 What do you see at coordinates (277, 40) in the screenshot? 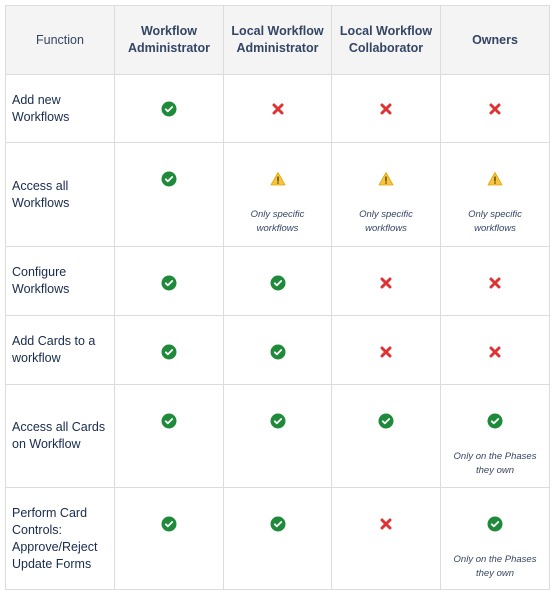
I see `column-header-role: Local Workflow Administrator` at bounding box center [277, 40].